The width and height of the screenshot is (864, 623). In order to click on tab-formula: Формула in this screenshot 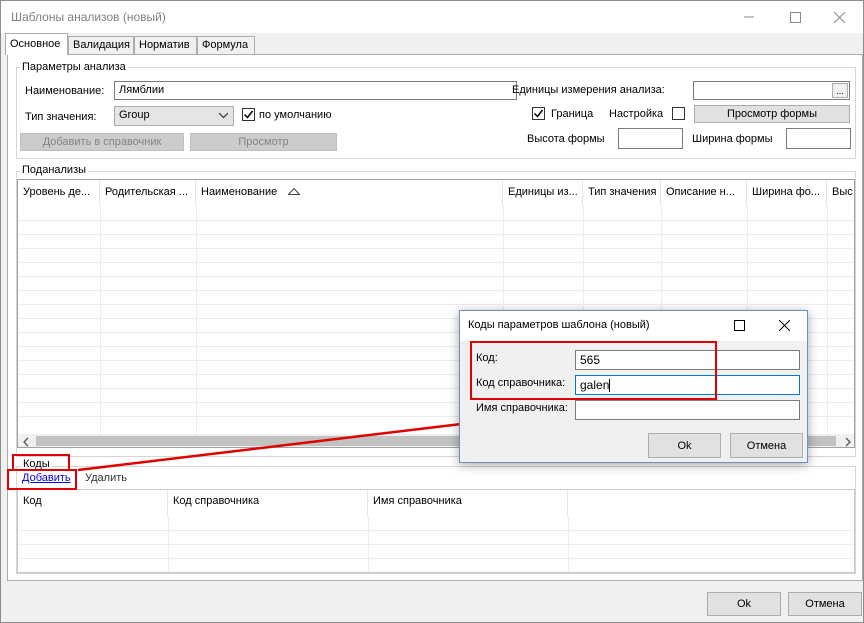, I will do `click(226, 45)`.